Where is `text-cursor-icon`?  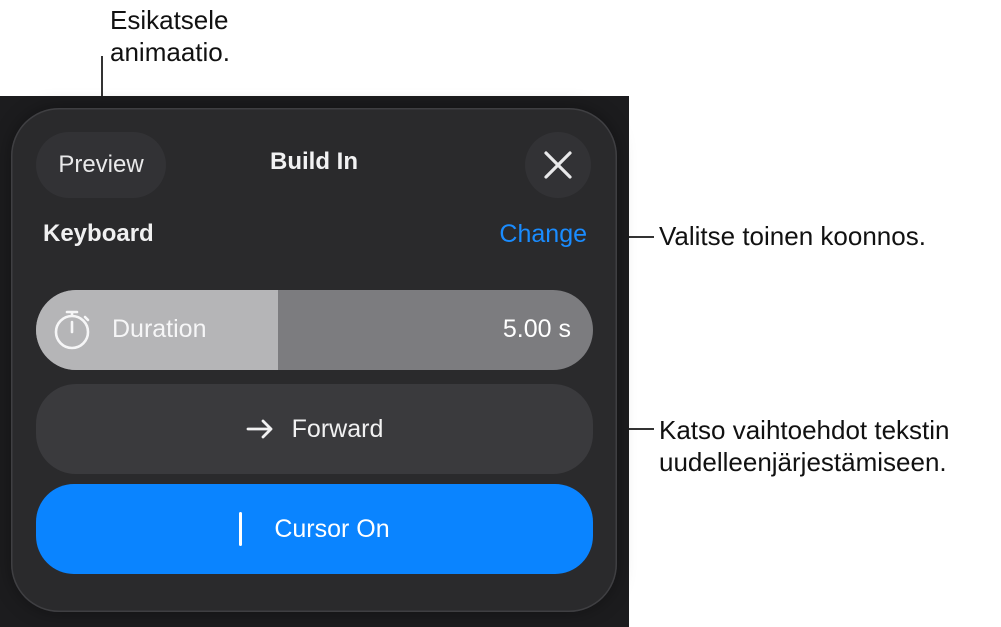 text-cursor-icon is located at coordinates (241, 529).